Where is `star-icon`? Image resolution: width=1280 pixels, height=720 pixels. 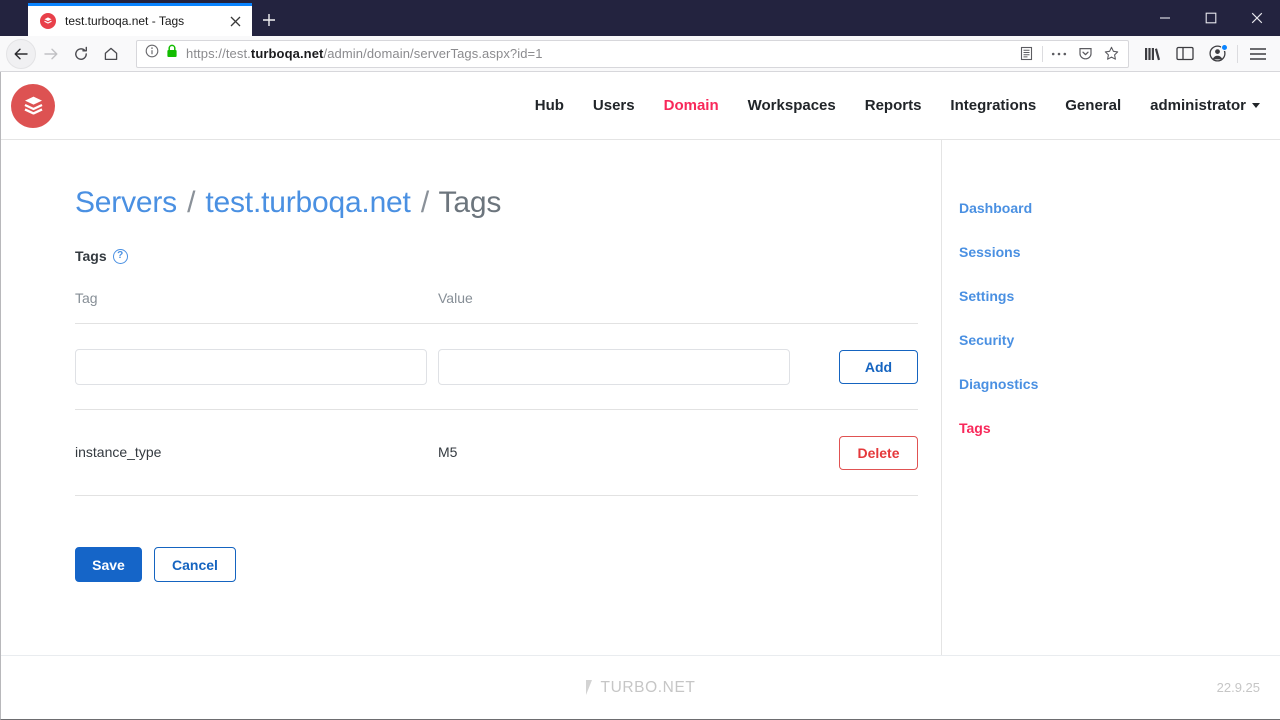
star-icon is located at coordinates (1111, 54).